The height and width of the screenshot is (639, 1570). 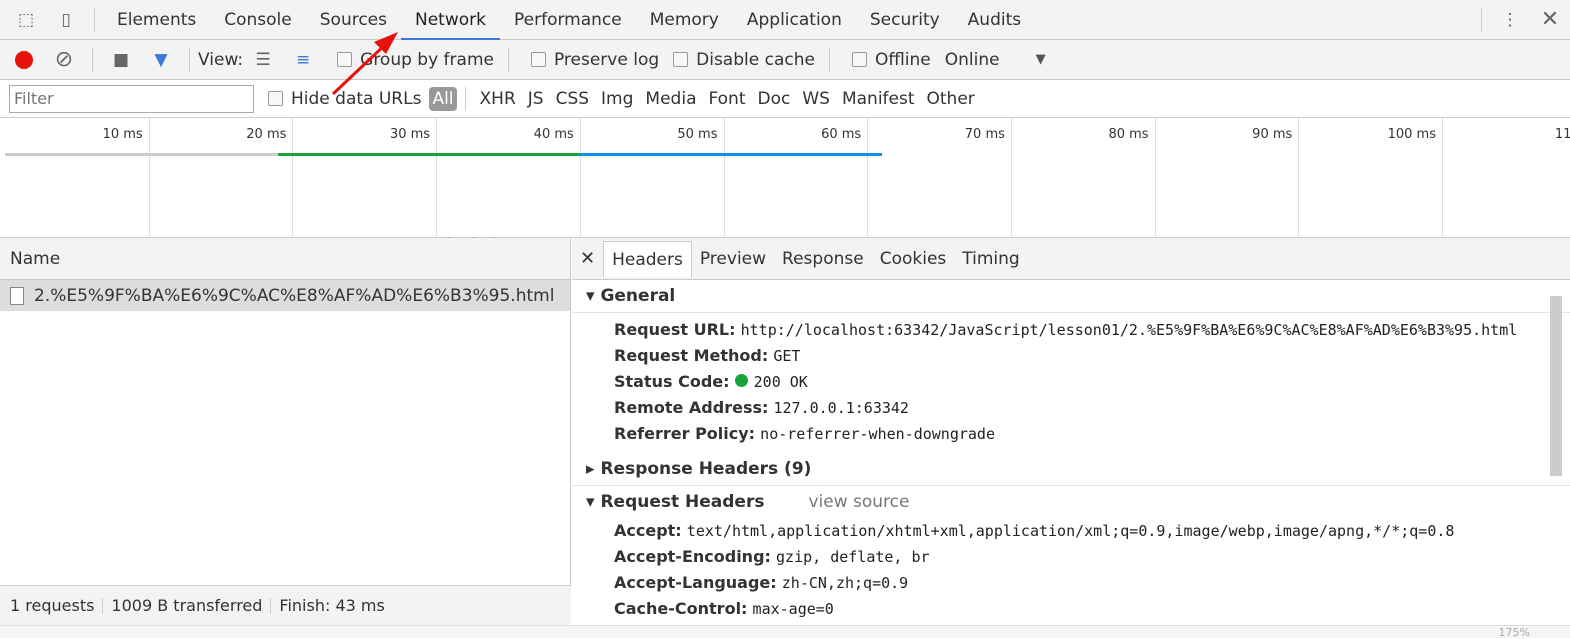 What do you see at coordinates (1071, 408) in the screenshot?
I see `header-row: Remote Address: 127.0.0.1:63342` at bounding box center [1071, 408].